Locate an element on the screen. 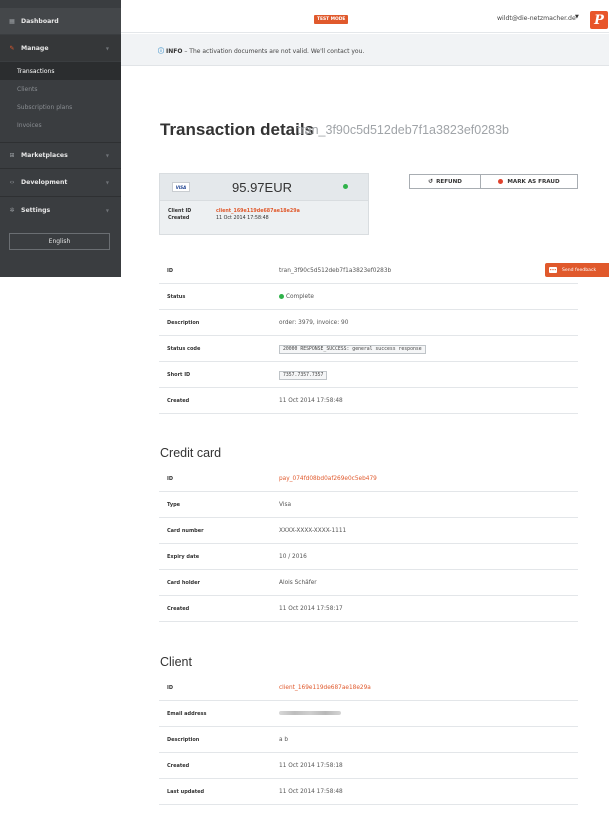 The width and height of the screenshot is (609, 821). table-row: Created 11 Oct 2014 17:58:48 is located at coordinates (368, 401).